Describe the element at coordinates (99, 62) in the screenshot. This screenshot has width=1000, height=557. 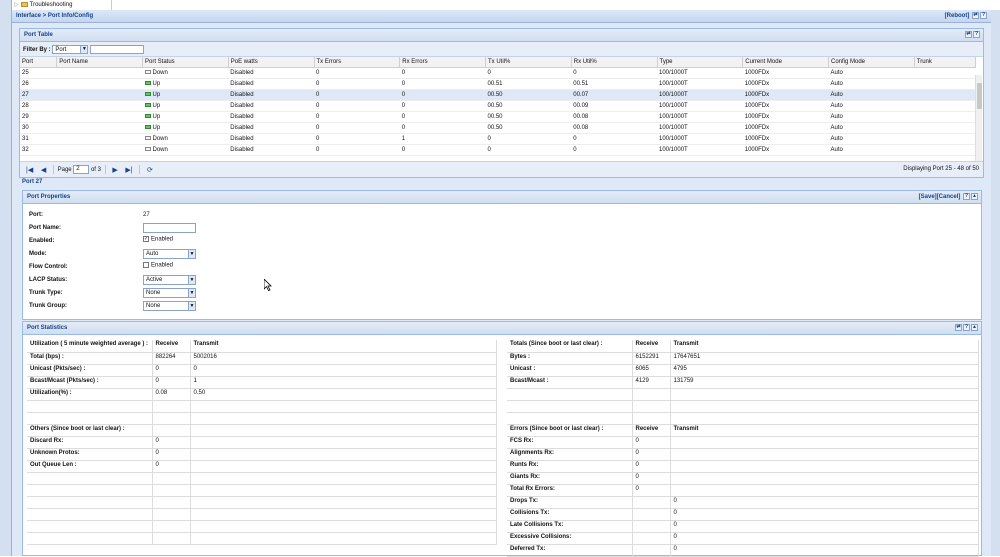
I see `column-header: Port Name` at that location.